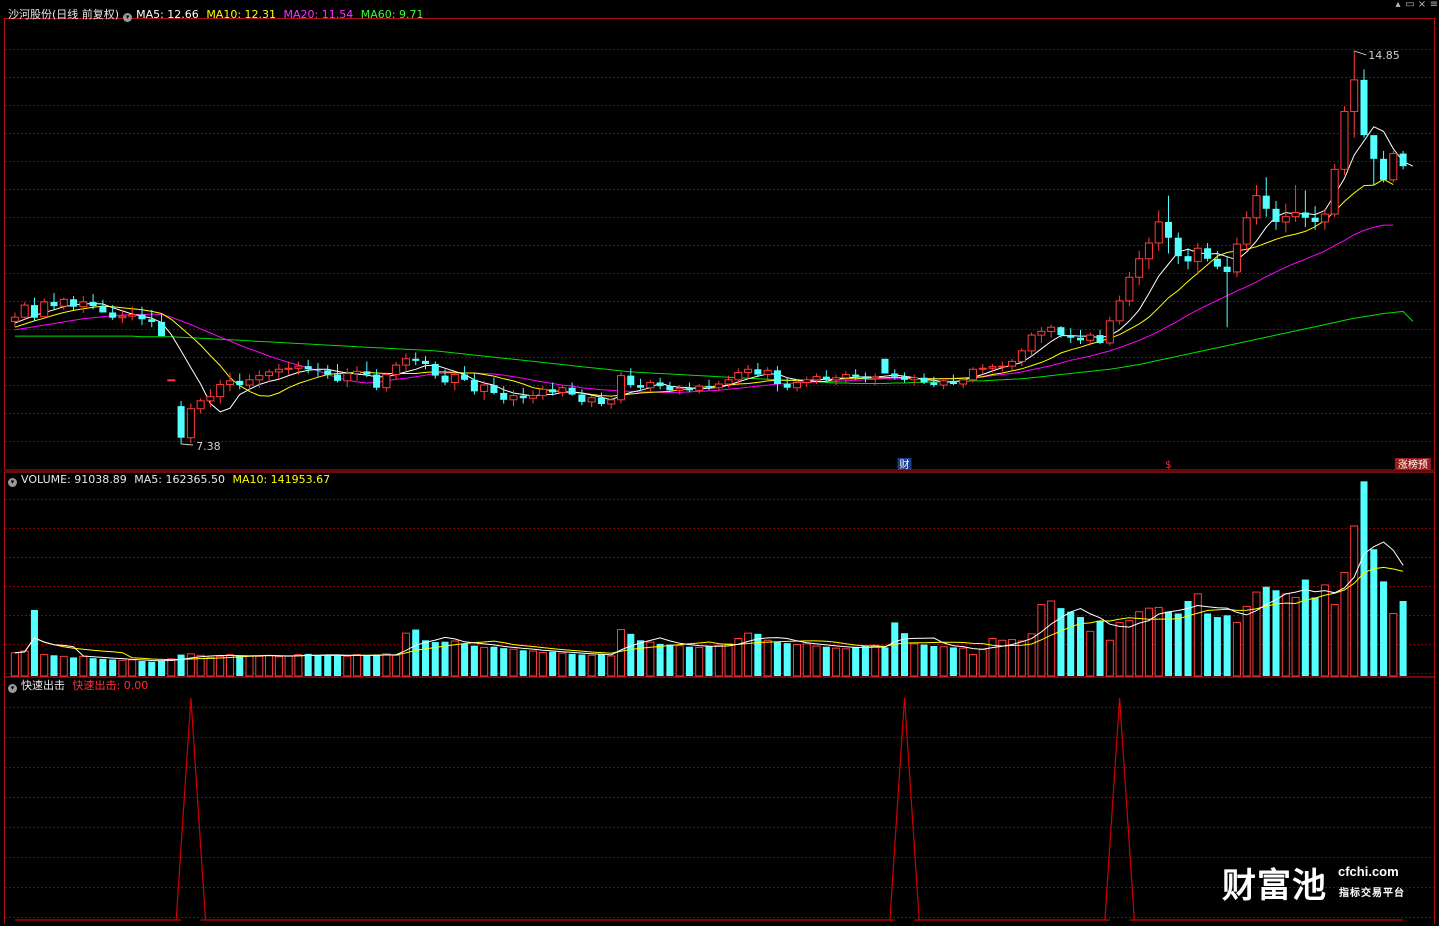 The image size is (1439, 926). What do you see at coordinates (12, 482) in the screenshot?
I see `volume-menu-icon: ▾` at bounding box center [12, 482].